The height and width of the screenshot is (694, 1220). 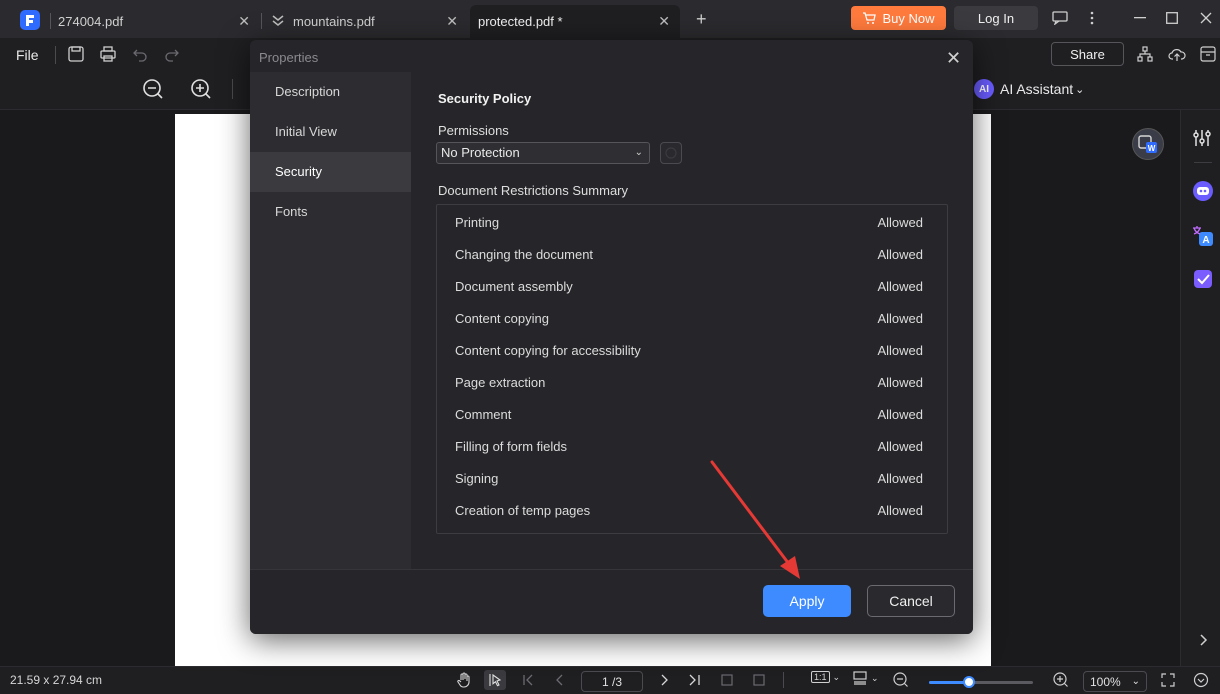 What do you see at coordinates (27, 55) in the screenshot?
I see `file-menu: File` at bounding box center [27, 55].